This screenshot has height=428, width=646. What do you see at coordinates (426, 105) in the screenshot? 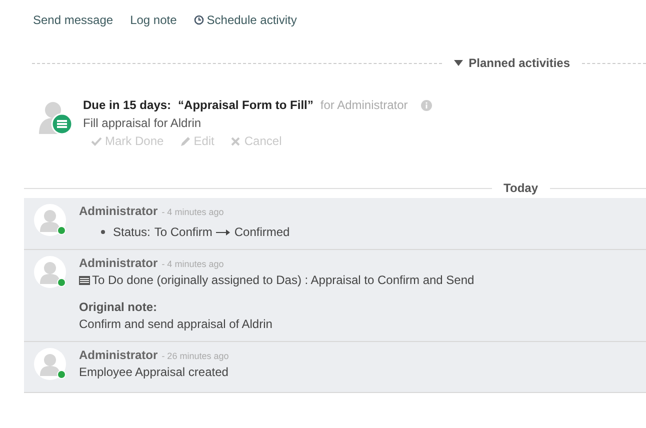
I see `info-icon` at bounding box center [426, 105].